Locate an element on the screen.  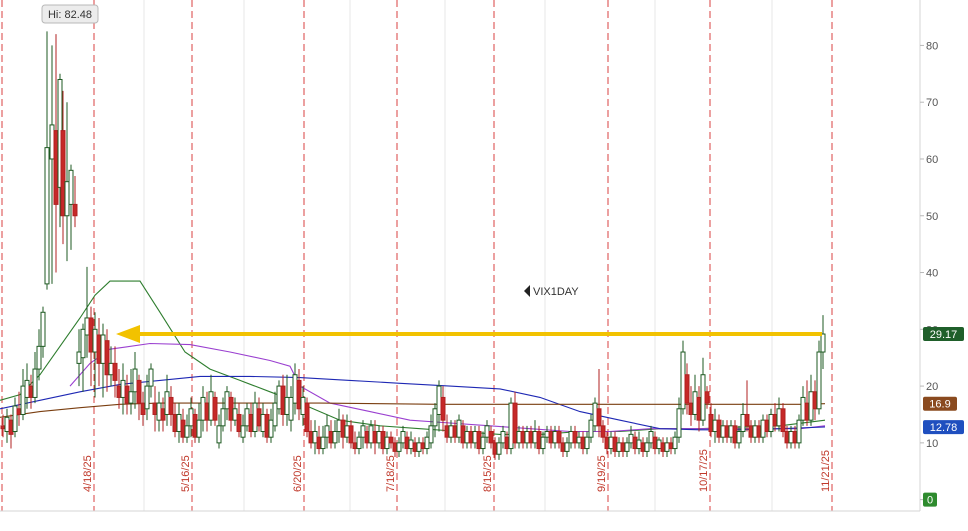
price-tag-label: 29.17 is located at coordinates (944, 335).